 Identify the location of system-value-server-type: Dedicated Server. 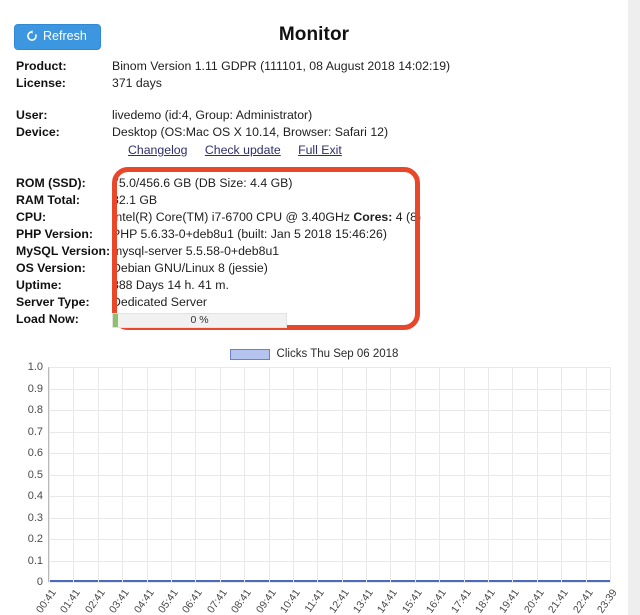
(160, 302).